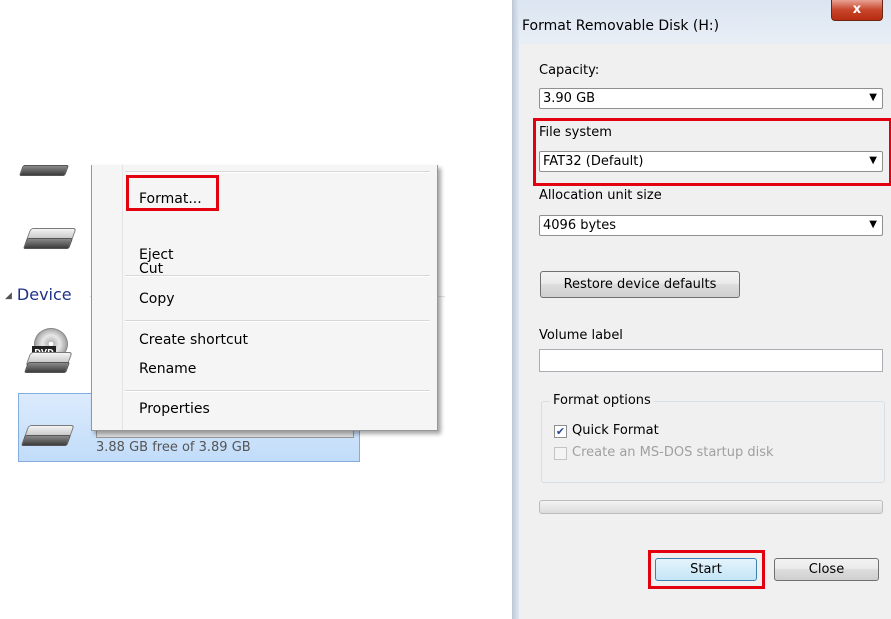 The image size is (891, 619). I want to click on msdos-label: Create an MS-DOS startup disk, so click(673, 452).